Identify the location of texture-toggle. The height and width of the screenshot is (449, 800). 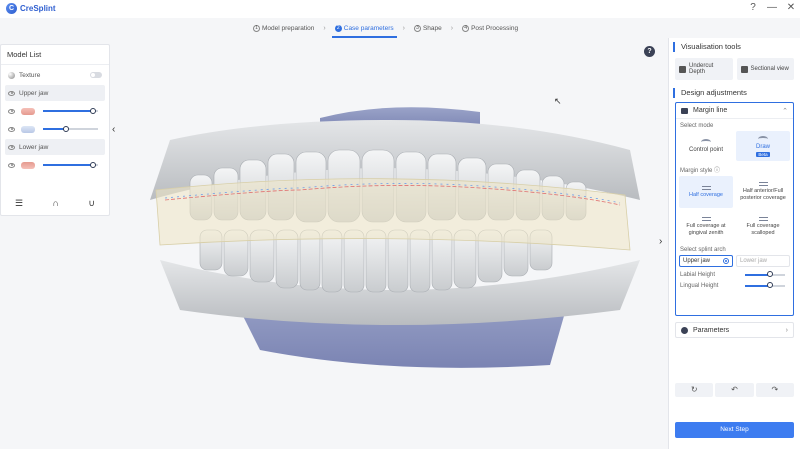
(96, 75).